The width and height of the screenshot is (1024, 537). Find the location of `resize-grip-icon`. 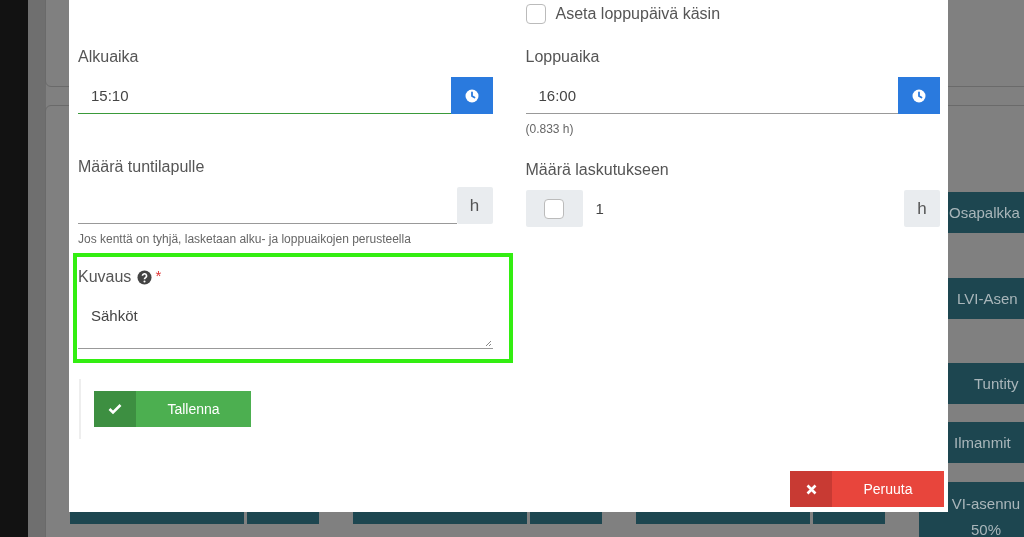

resize-grip-icon is located at coordinates (487, 343).